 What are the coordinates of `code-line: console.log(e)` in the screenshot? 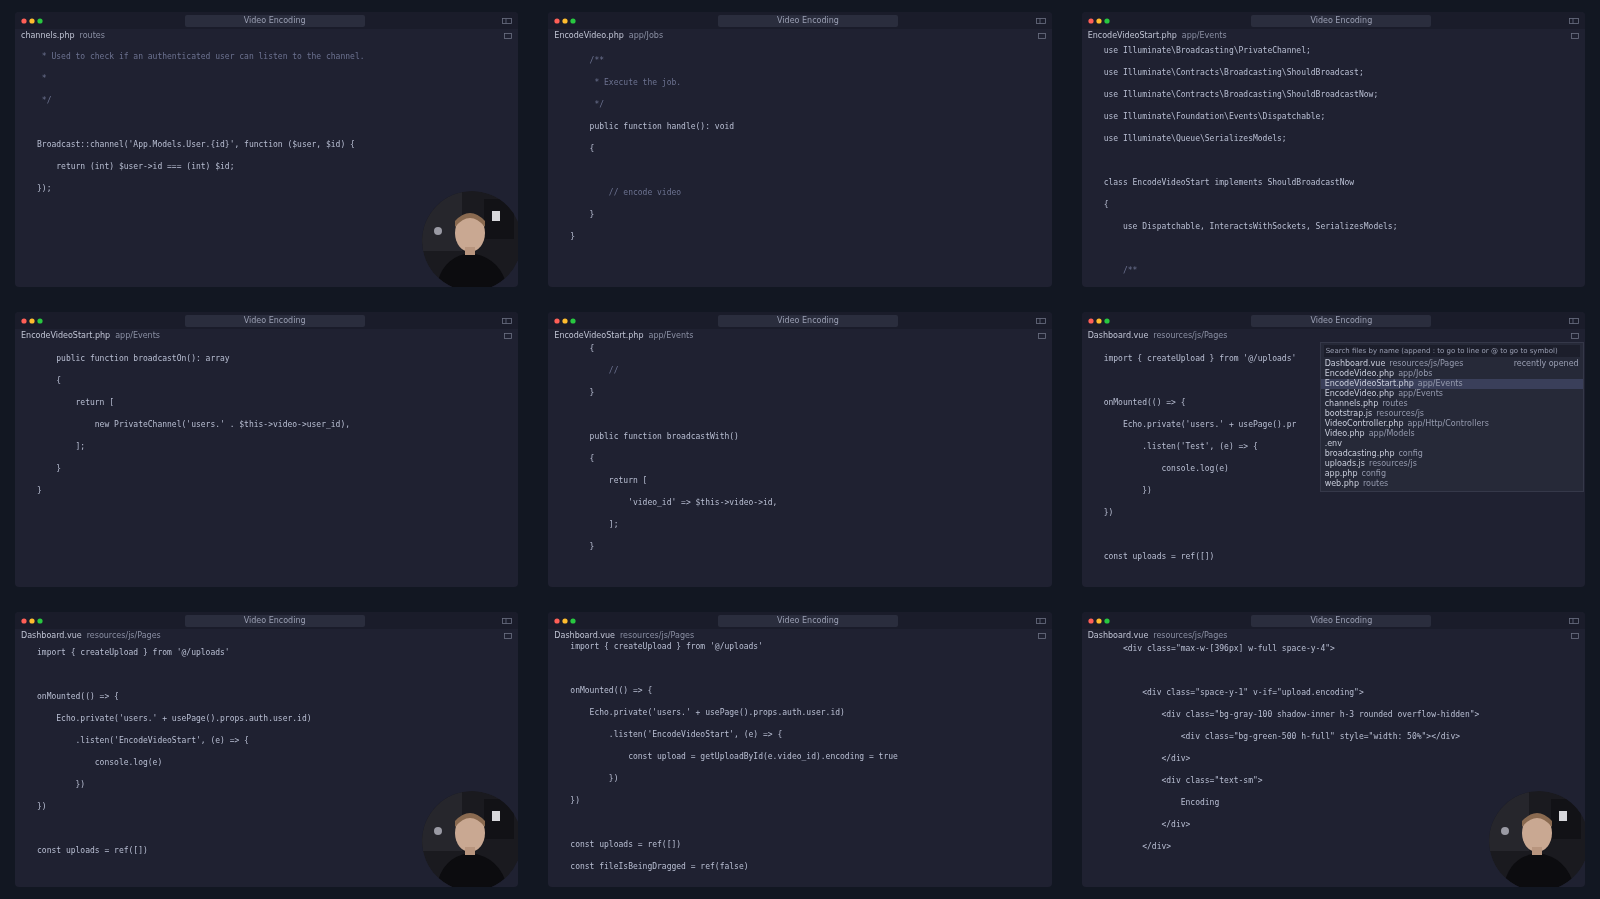 It's located at (1194, 469).